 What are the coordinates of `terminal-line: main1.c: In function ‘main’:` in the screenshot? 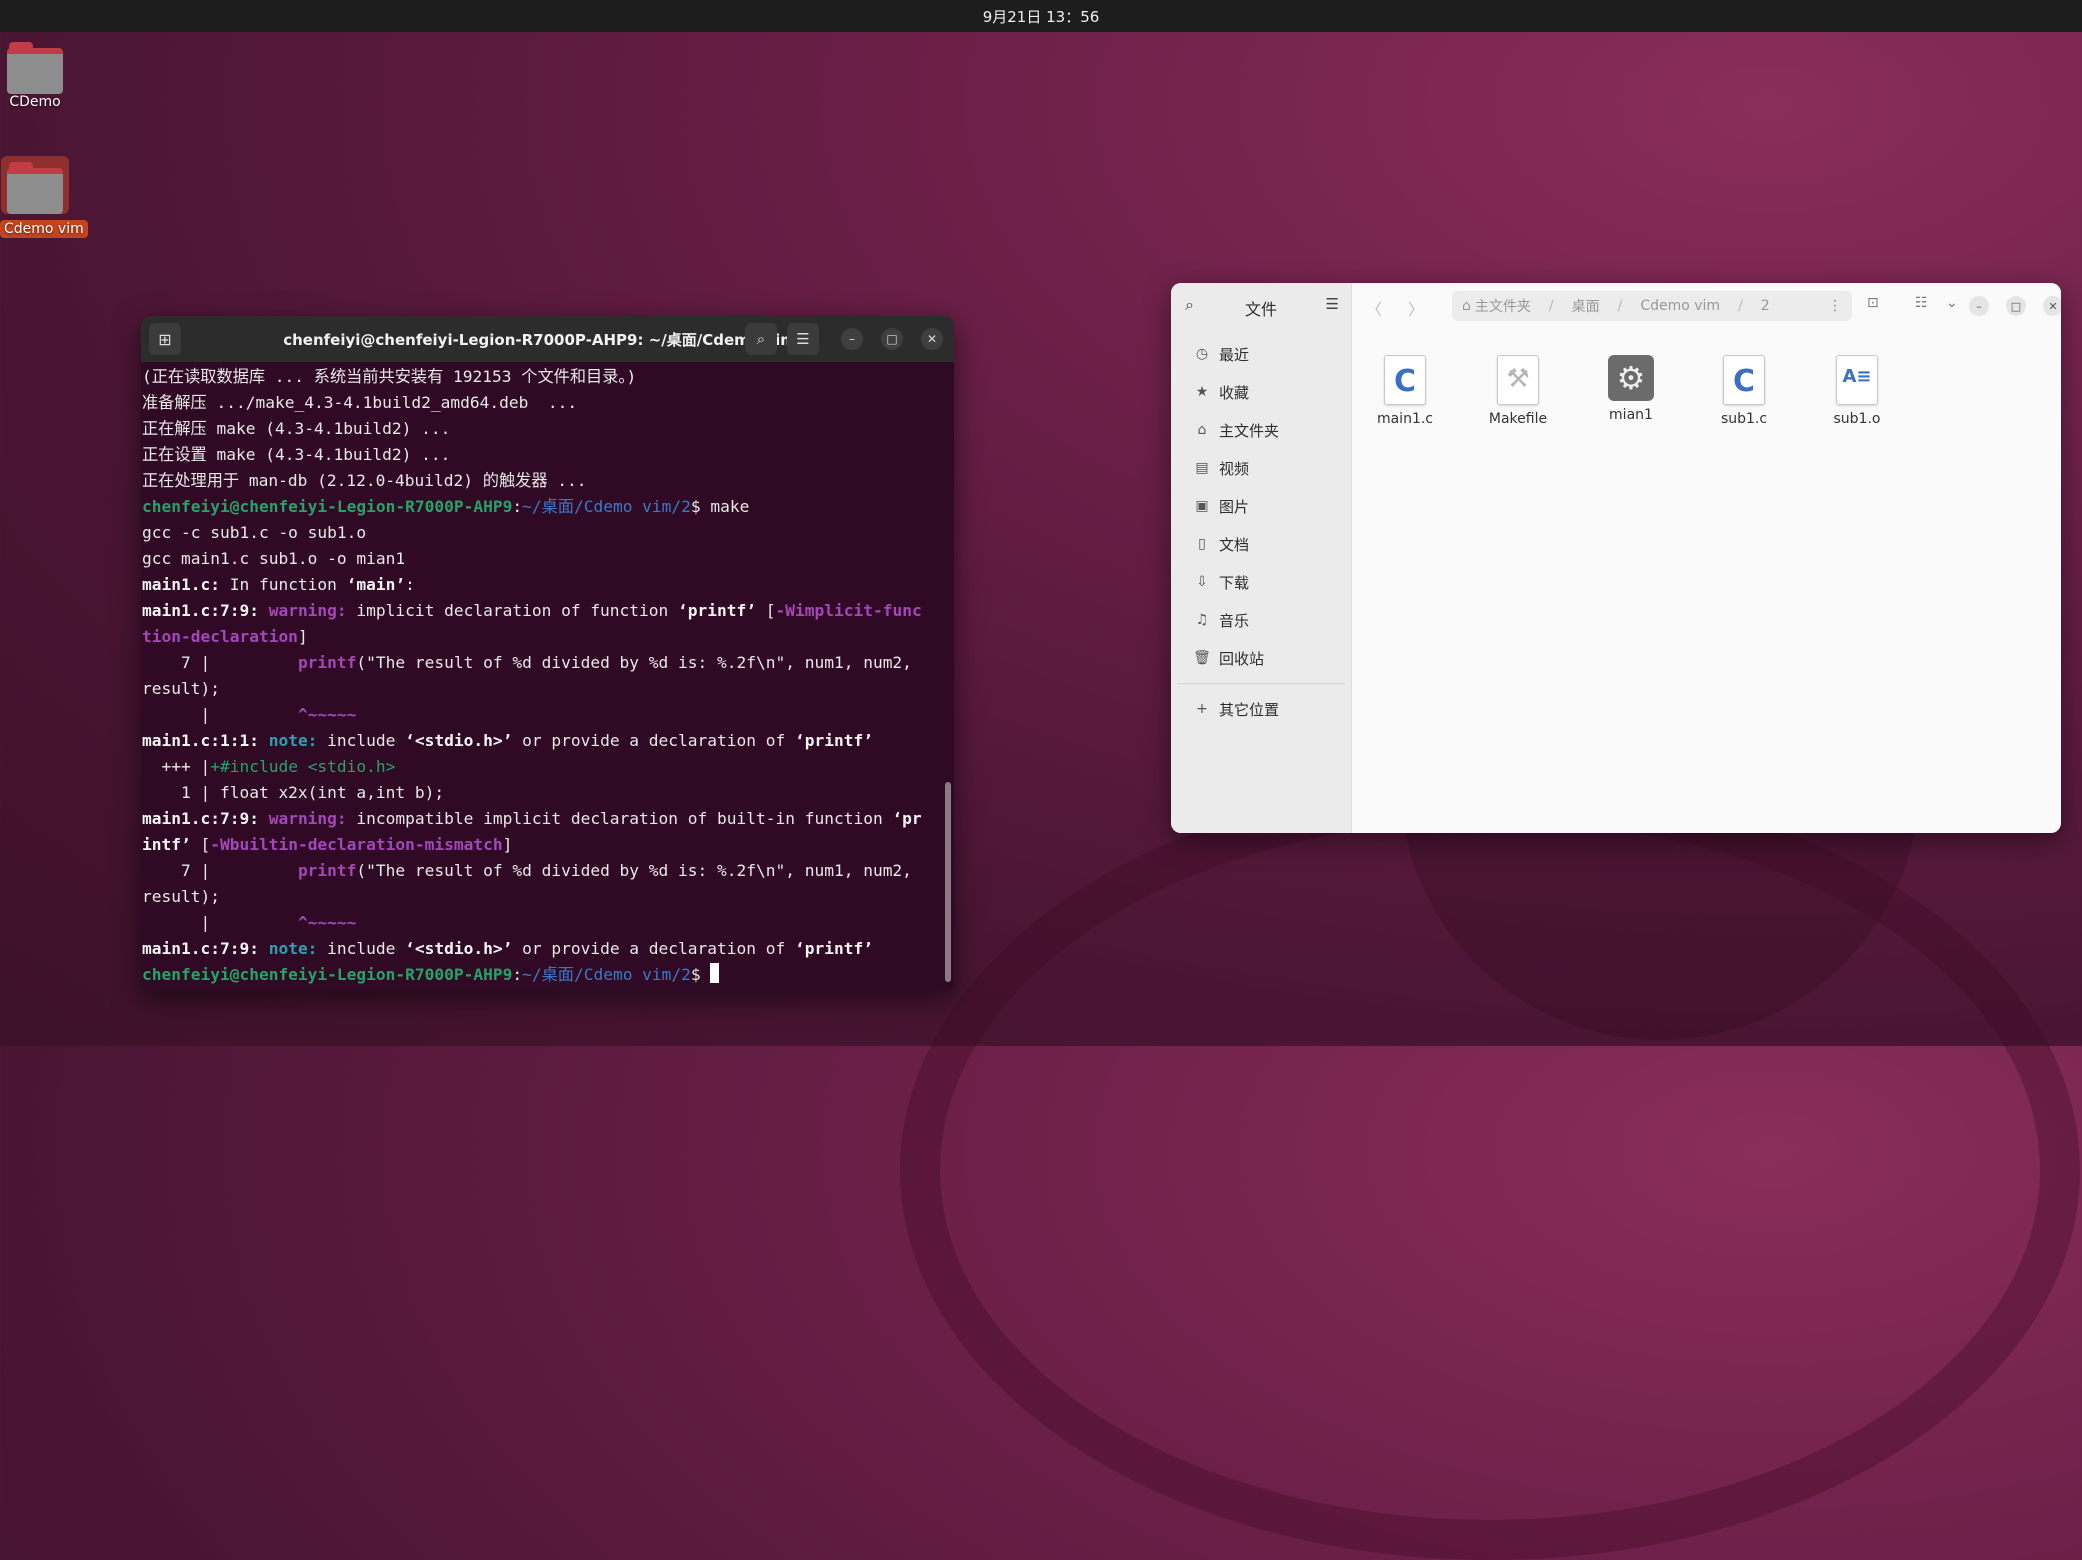 It's located at (278, 584).